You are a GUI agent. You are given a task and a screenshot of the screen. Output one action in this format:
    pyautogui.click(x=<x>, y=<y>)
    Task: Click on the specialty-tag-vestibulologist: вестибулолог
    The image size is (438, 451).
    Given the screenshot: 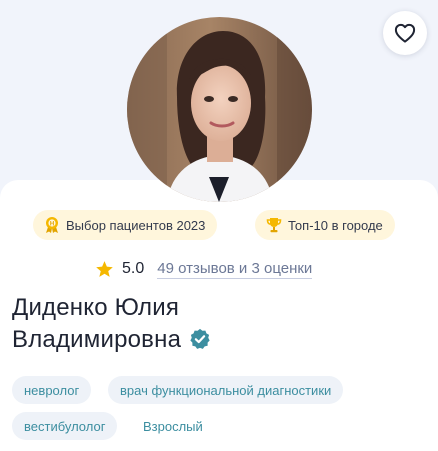 What is the action you would take?
    pyautogui.click(x=65, y=426)
    